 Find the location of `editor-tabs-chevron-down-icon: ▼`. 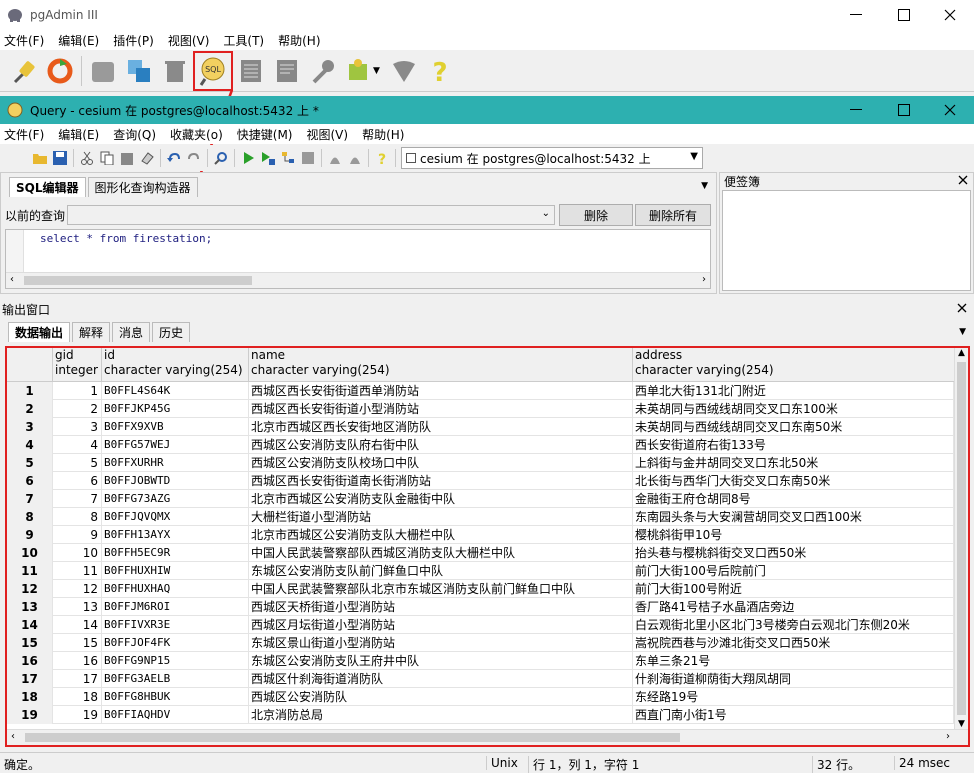

editor-tabs-chevron-down-icon: ▼ is located at coordinates (704, 186).